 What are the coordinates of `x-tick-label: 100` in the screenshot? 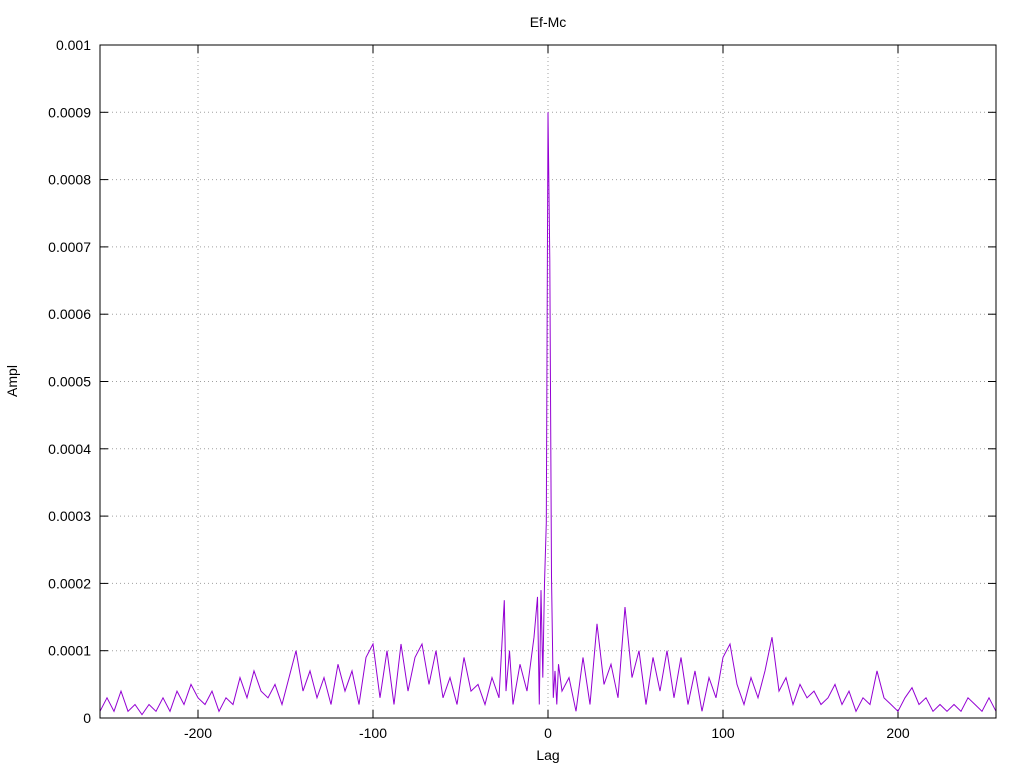 It's located at (723, 733).